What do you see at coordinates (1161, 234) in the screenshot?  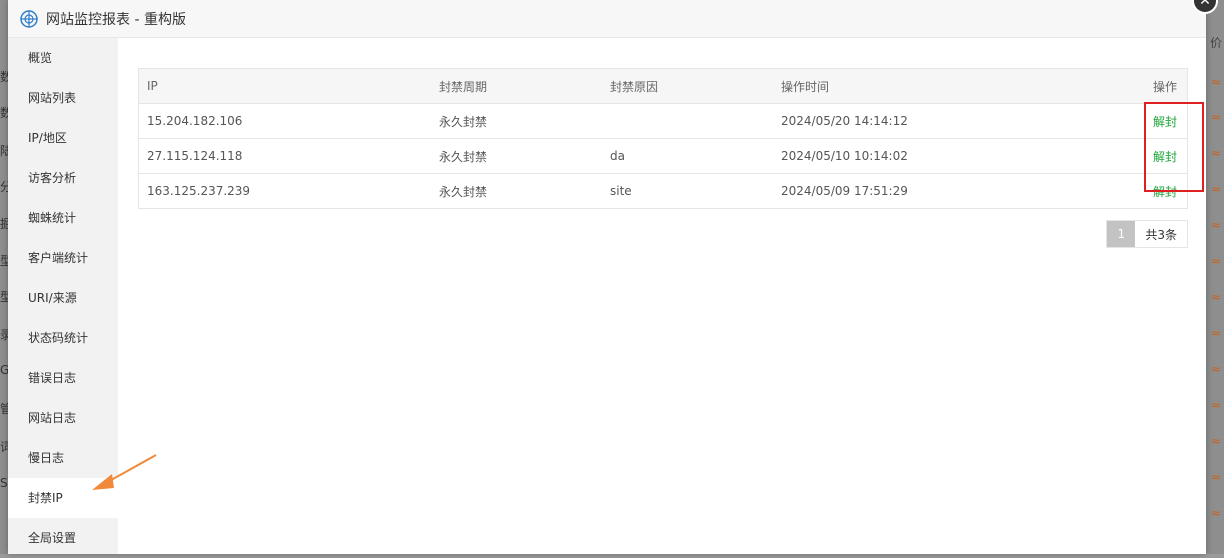 I see `pagination-total: 共3条` at bounding box center [1161, 234].